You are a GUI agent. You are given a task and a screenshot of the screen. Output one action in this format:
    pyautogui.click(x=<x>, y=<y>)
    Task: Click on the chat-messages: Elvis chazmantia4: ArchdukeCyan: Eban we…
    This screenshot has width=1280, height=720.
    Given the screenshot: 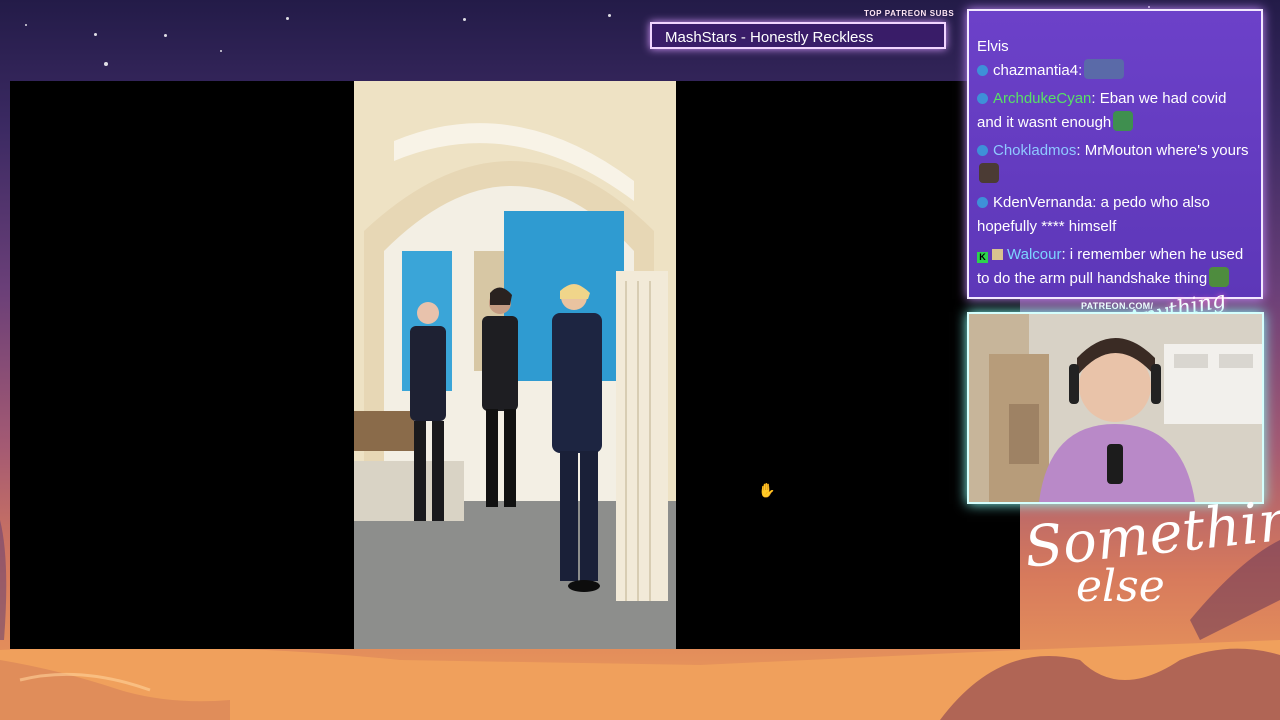 What is the action you would take?
    pyautogui.click(x=1116, y=165)
    